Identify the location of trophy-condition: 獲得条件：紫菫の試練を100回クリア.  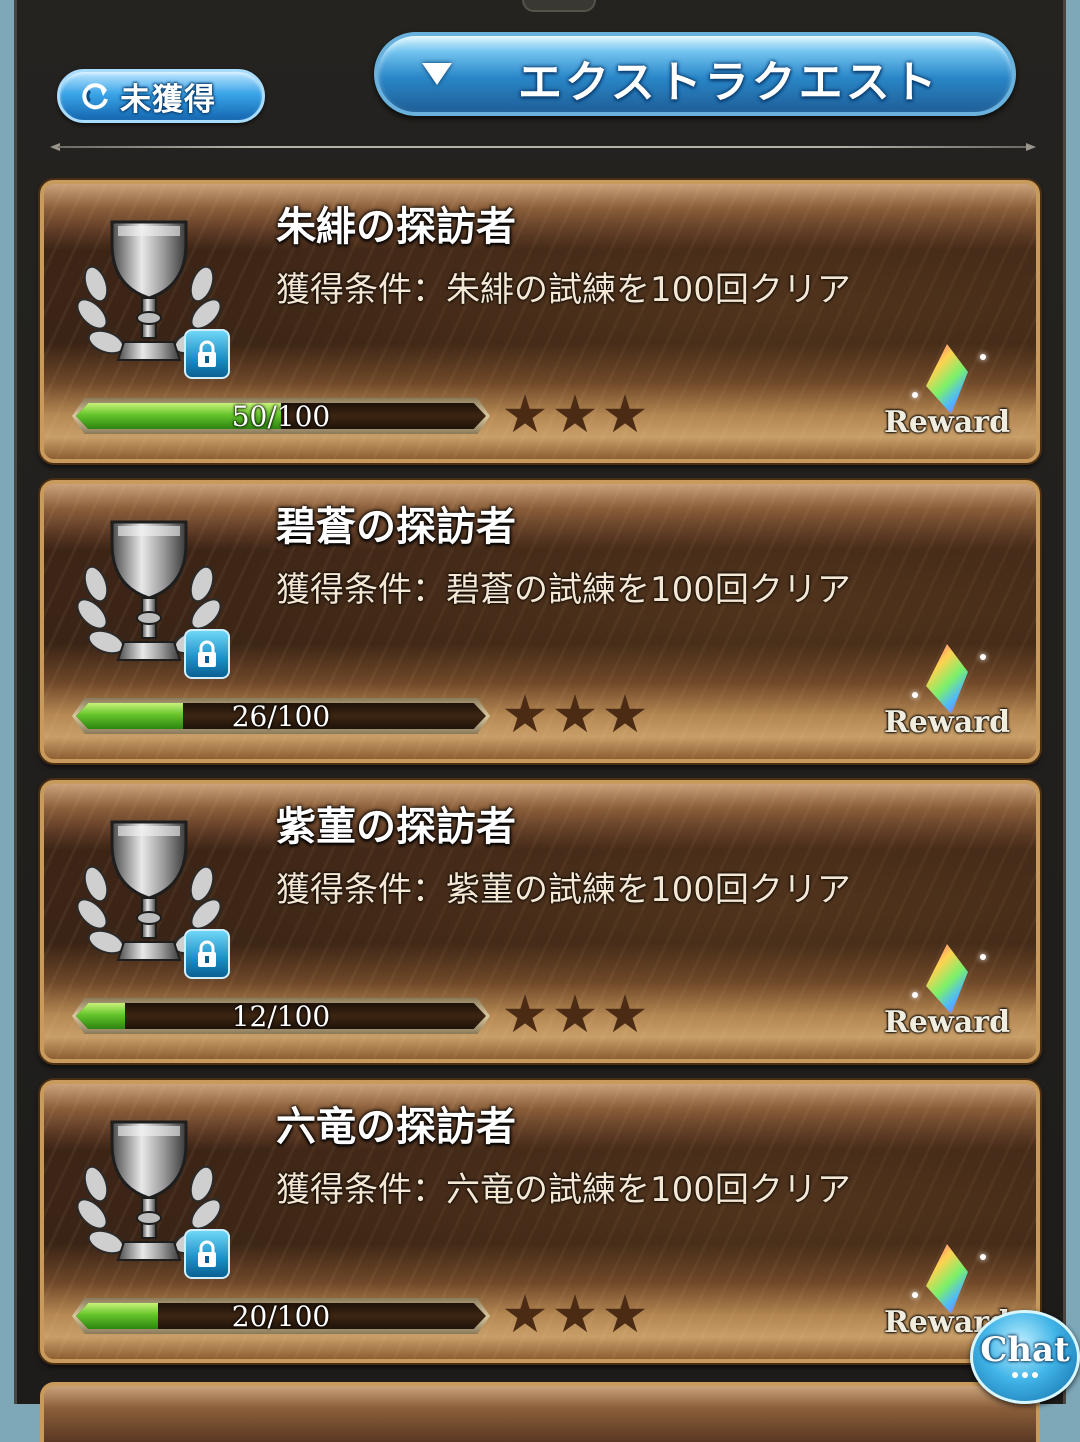
(563, 890).